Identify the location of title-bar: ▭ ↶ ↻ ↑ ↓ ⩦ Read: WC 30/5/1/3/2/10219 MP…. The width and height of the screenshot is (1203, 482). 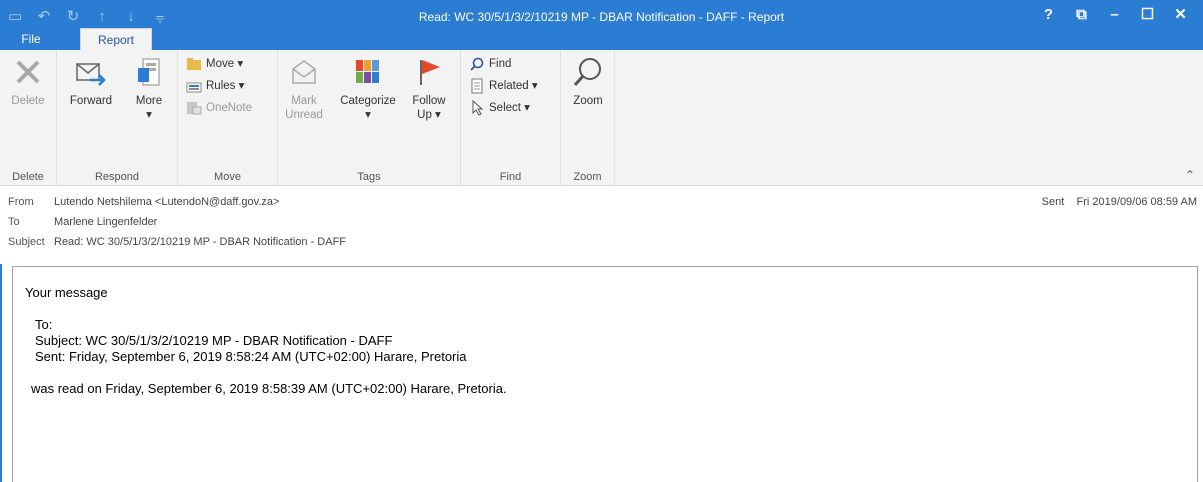
(601, 25).